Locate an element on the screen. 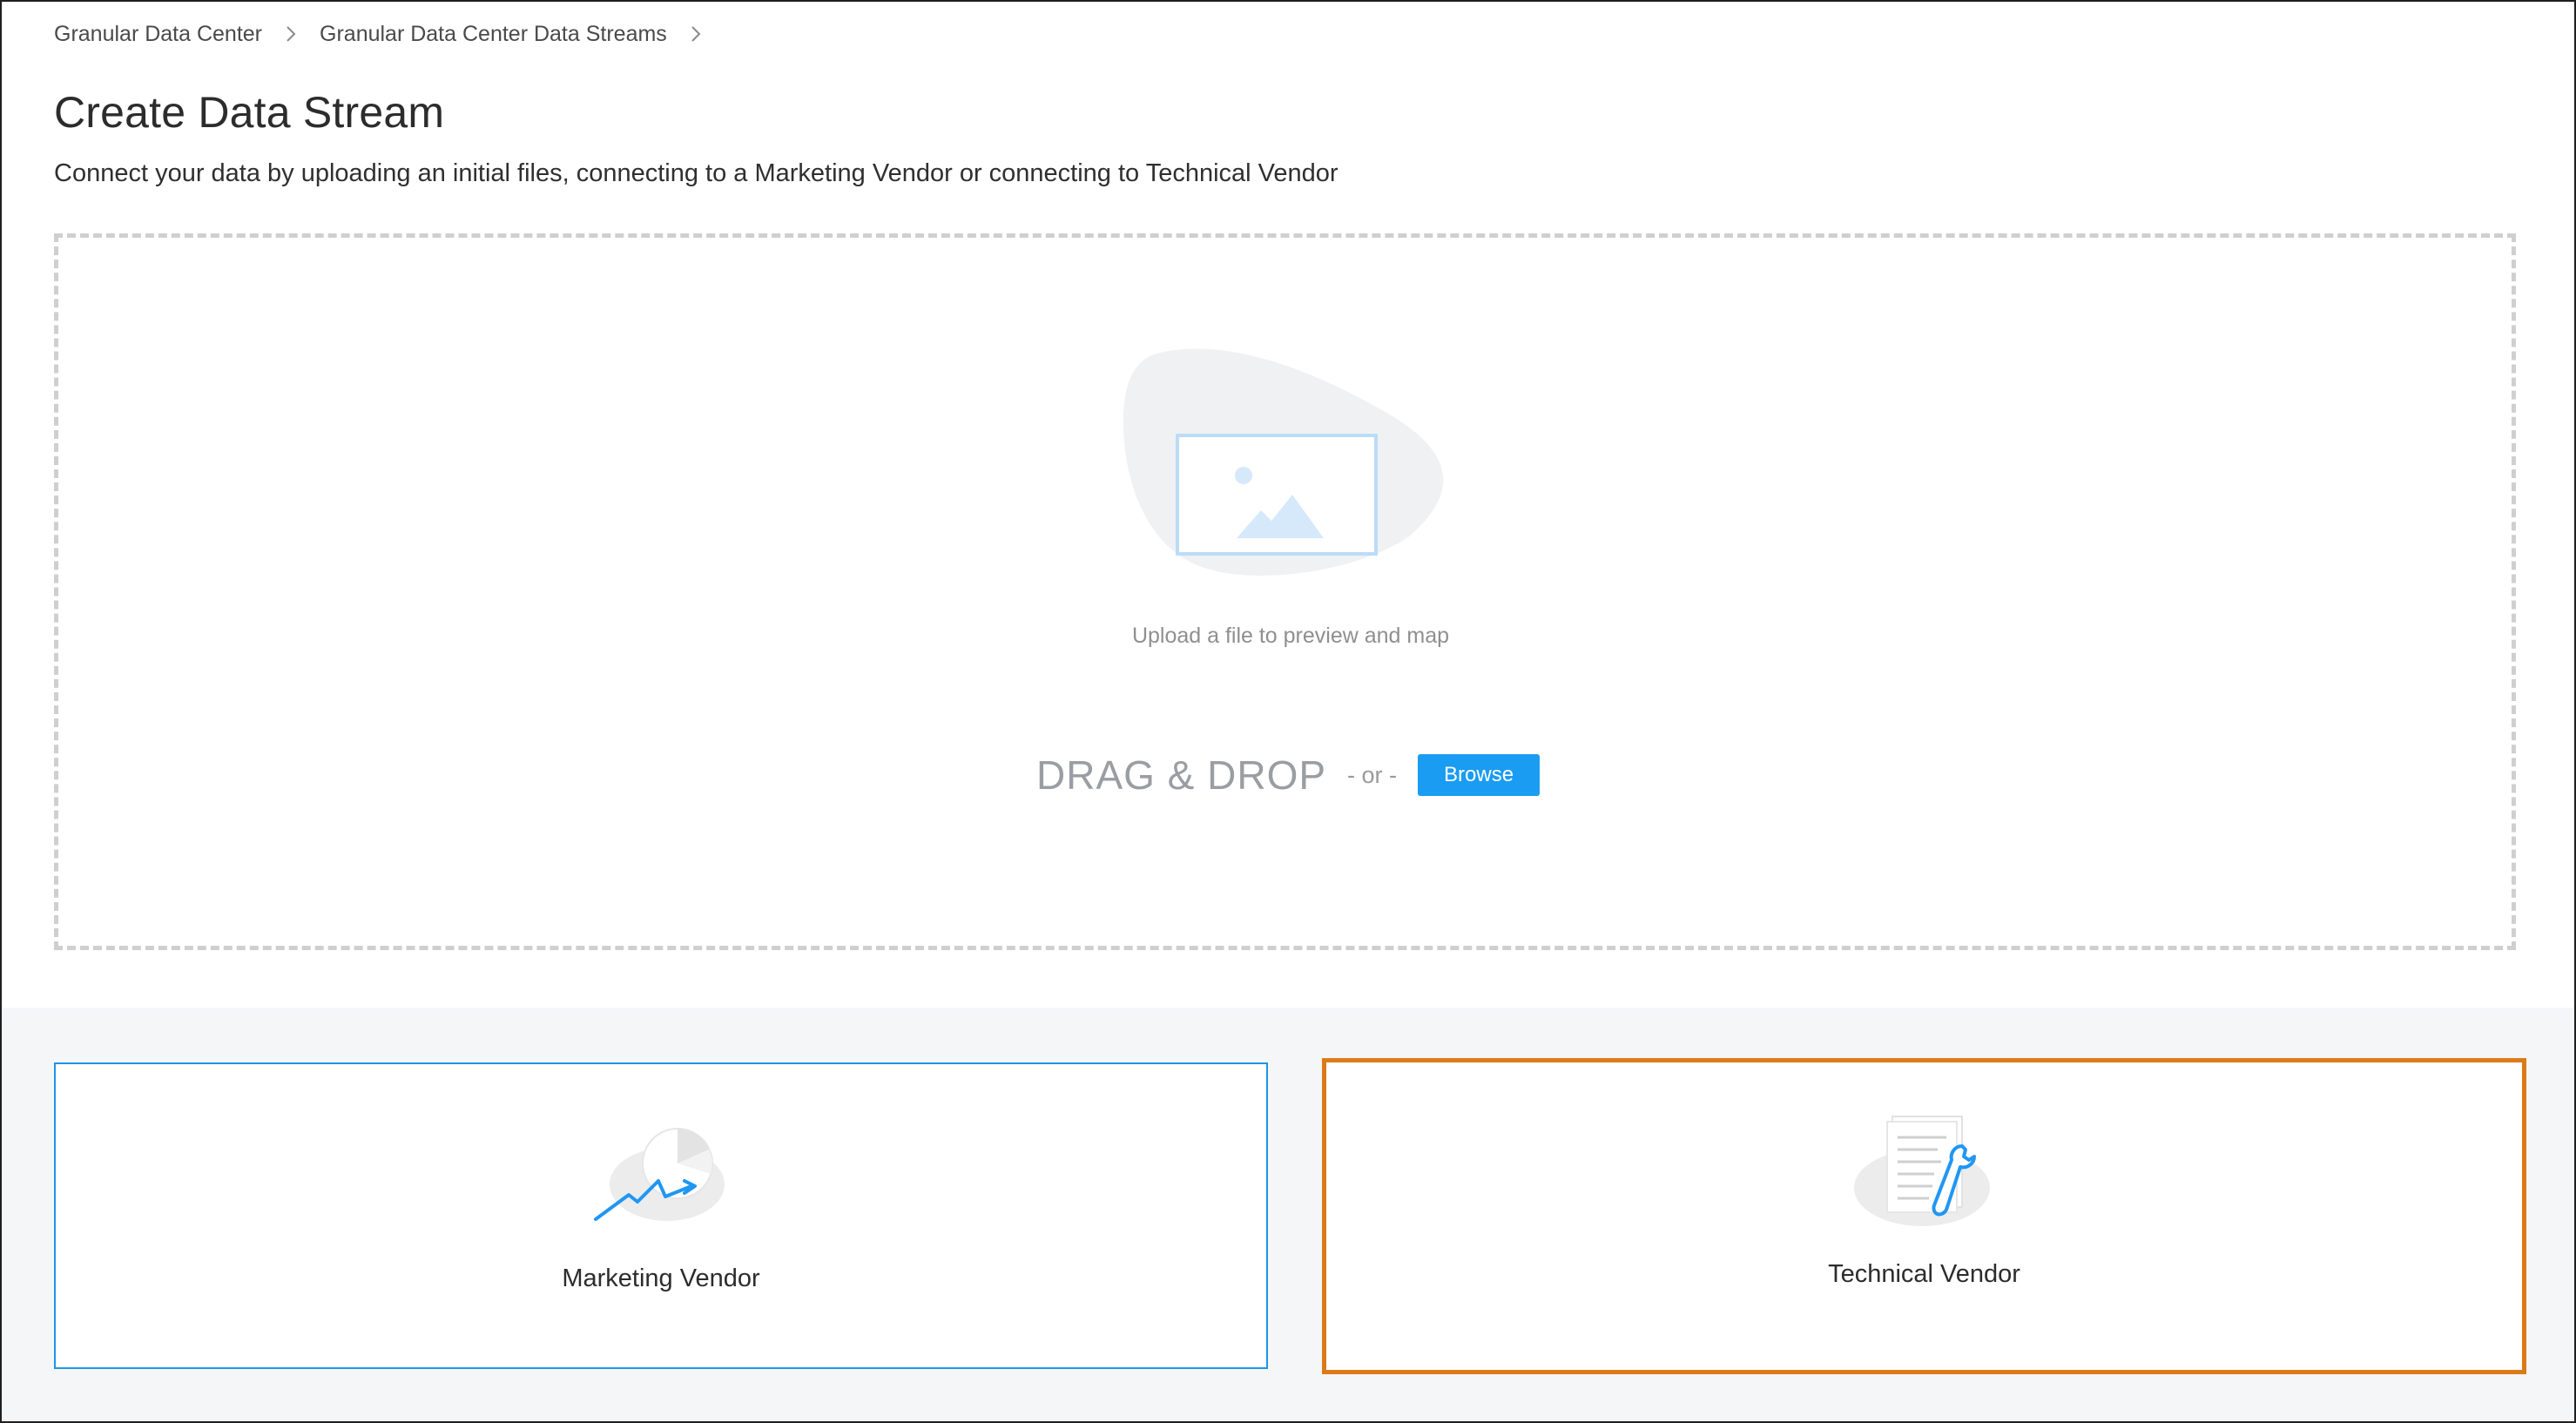  marketing-vendor-card: Marketing Vendor is located at coordinates (661, 1215).